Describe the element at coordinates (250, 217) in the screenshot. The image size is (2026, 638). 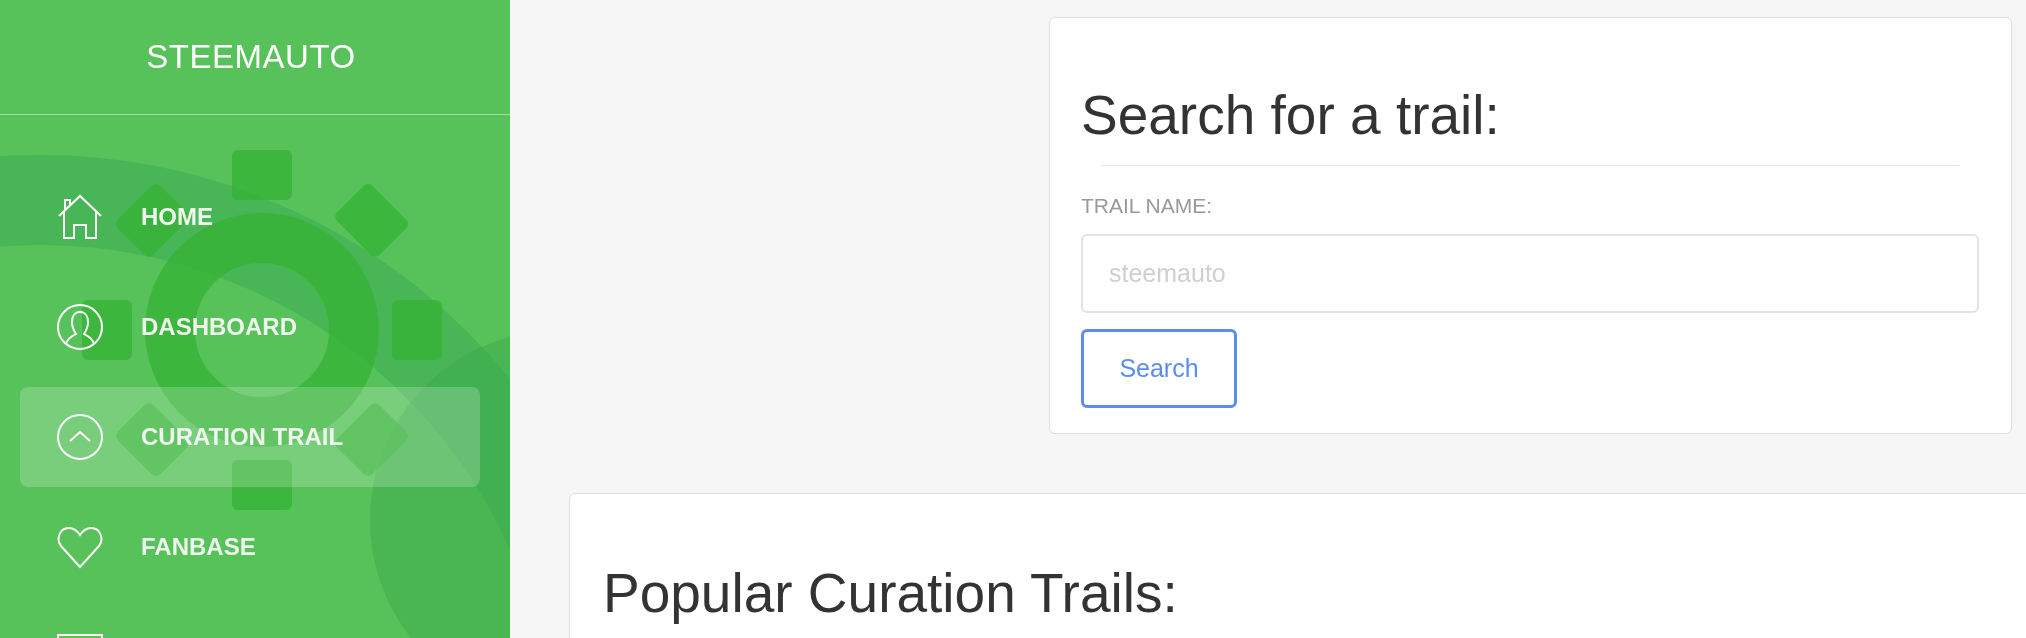
I see `sidebar-item: HOME` at that location.